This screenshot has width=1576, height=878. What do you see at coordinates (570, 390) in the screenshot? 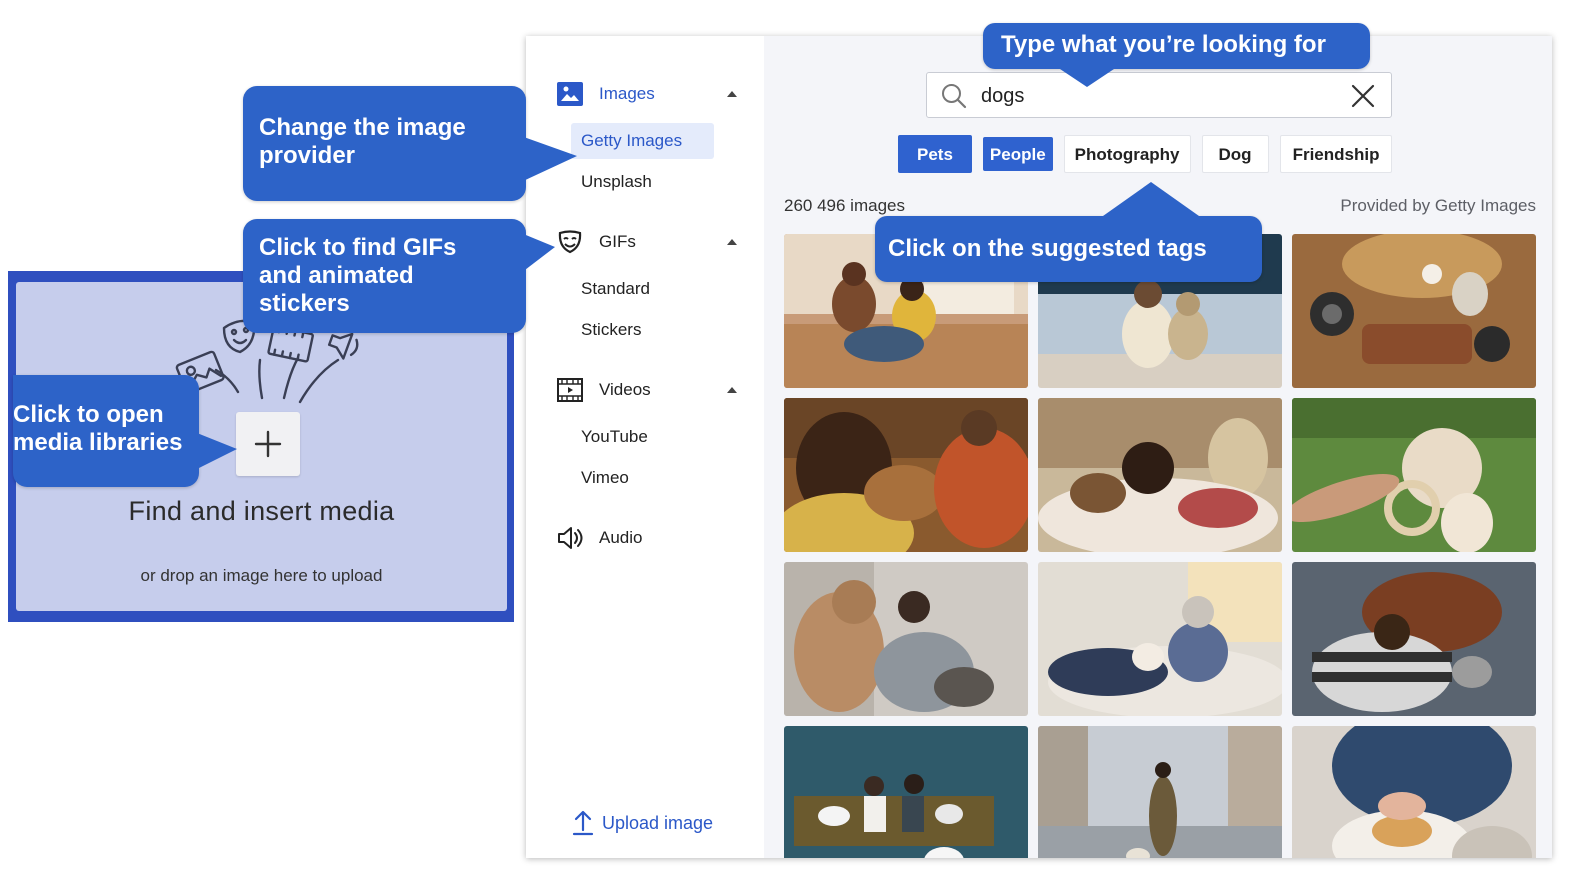
I see `film-icon` at bounding box center [570, 390].